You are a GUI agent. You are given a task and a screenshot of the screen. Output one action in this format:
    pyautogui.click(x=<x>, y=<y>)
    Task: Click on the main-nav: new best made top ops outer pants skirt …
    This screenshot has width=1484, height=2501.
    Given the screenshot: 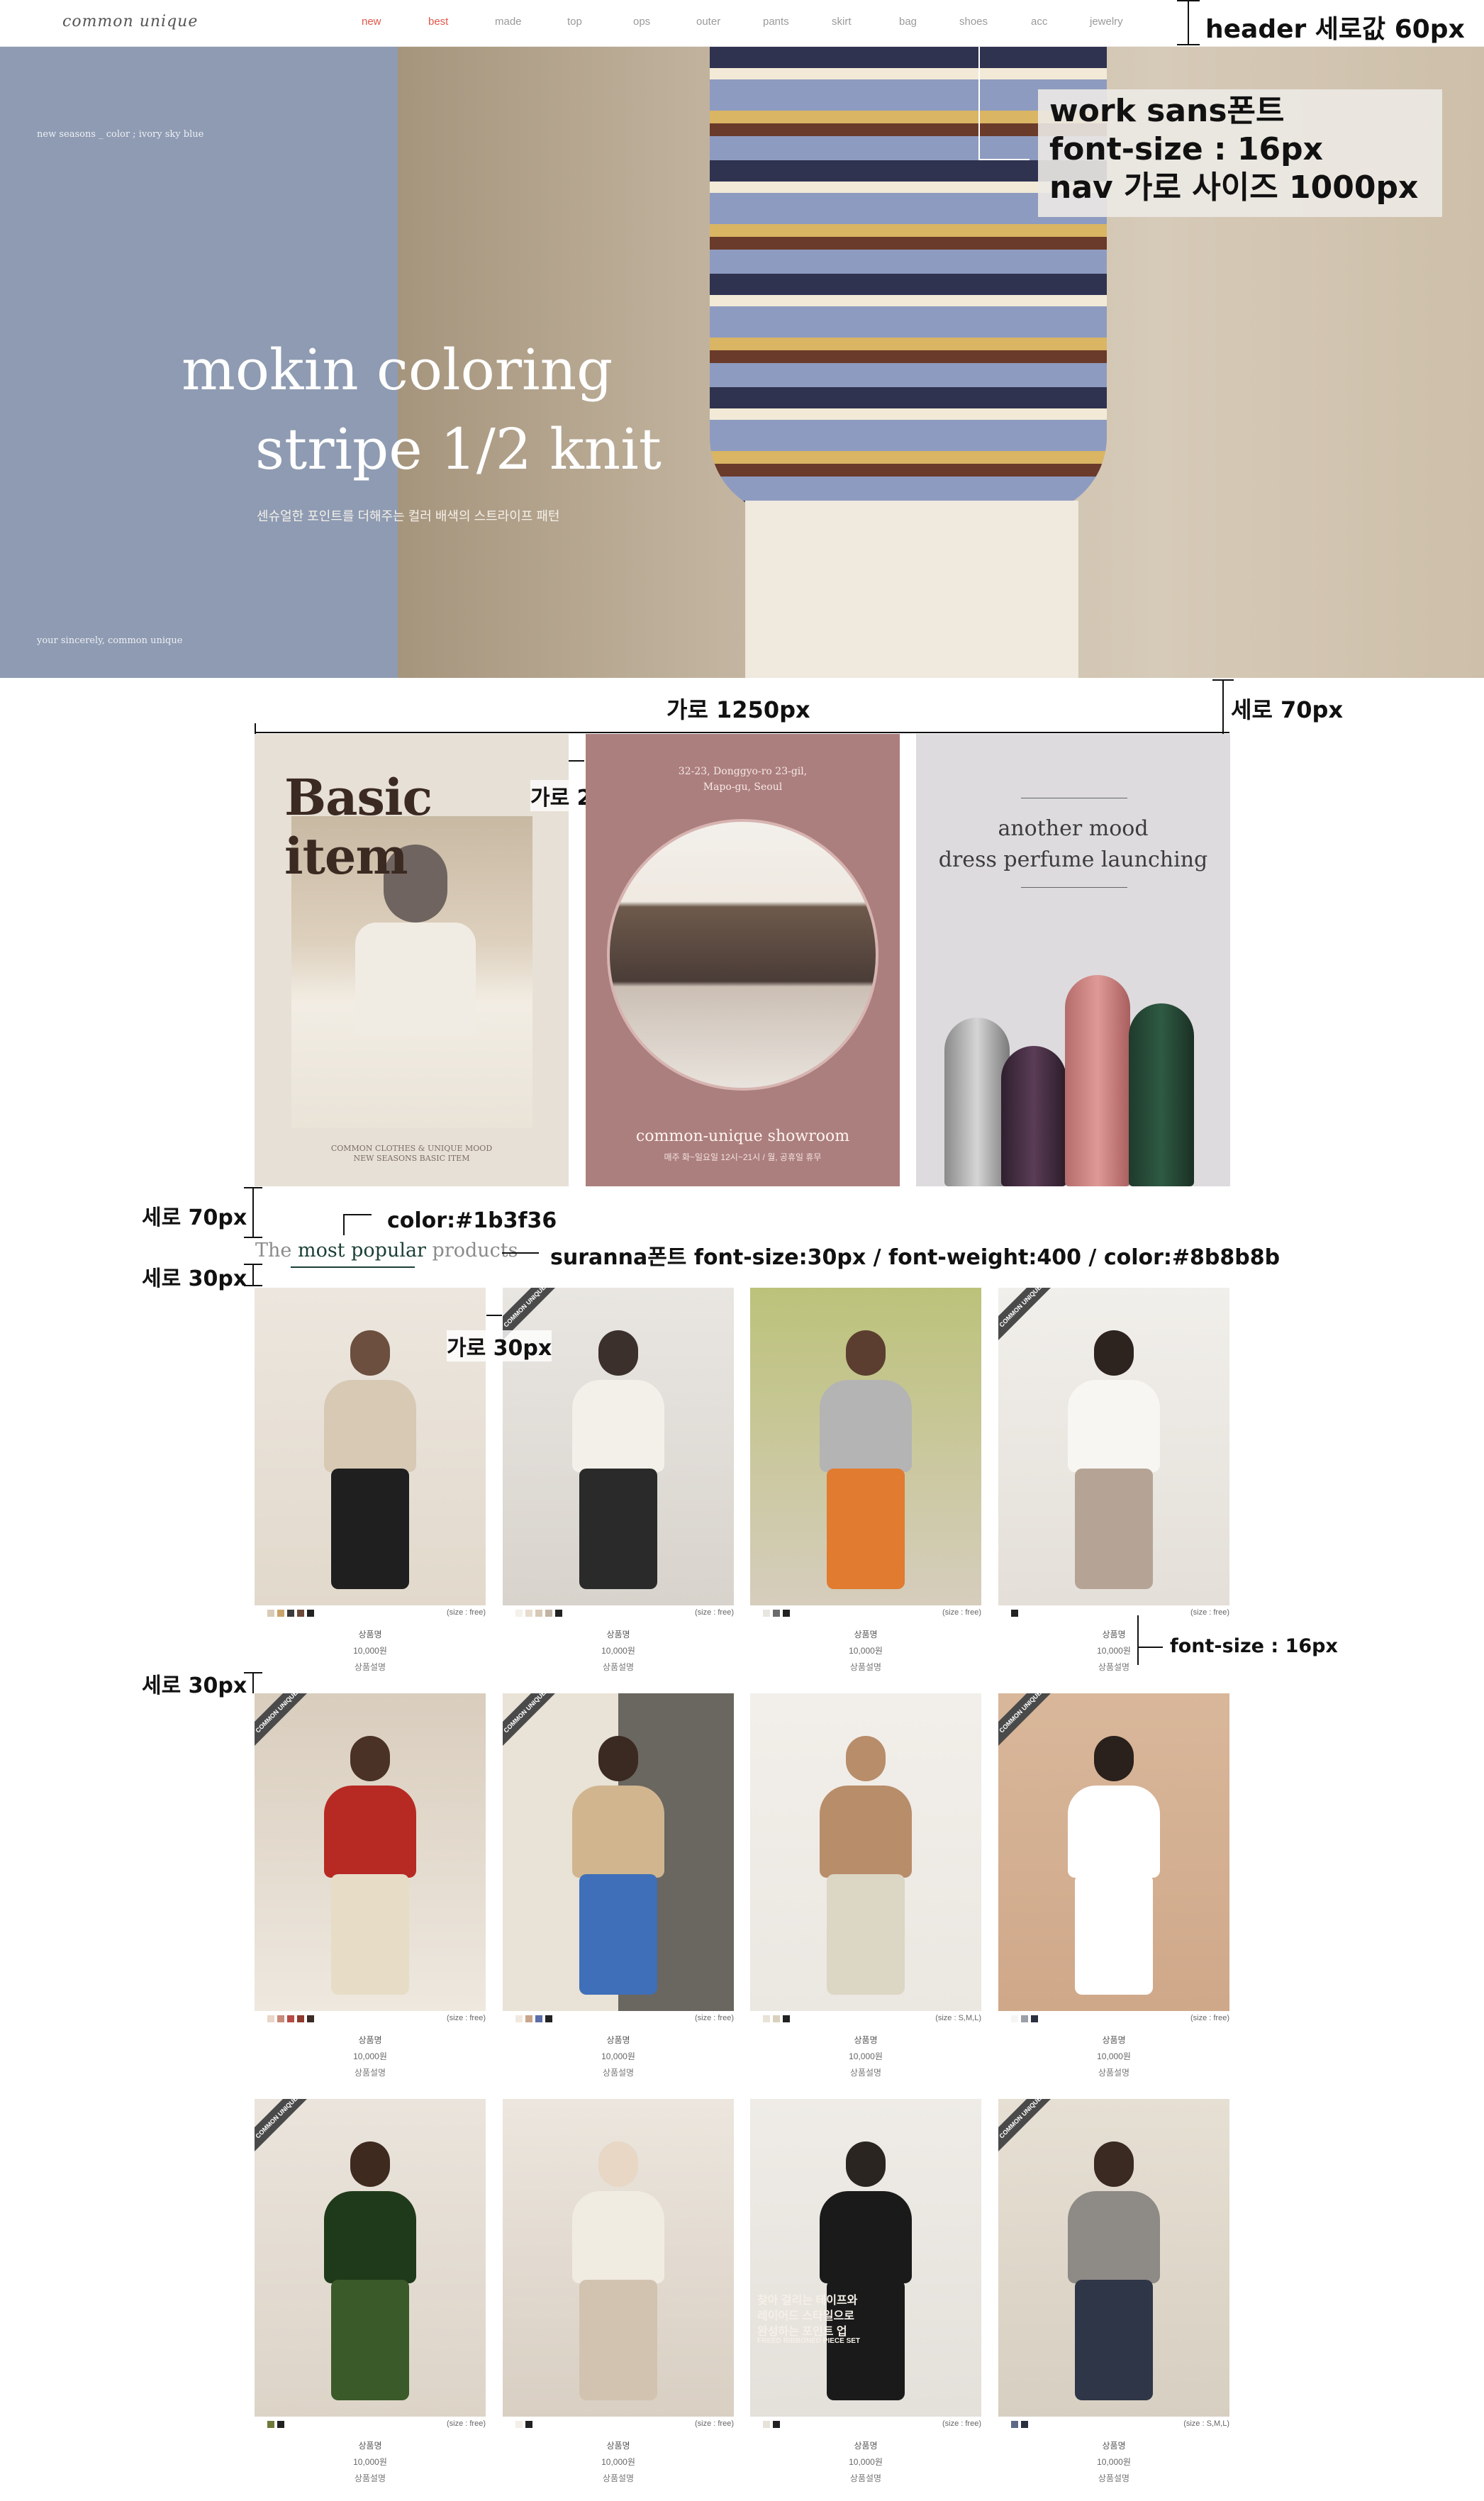 What is the action you would take?
    pyautogui.click(x=752, y=24)
    